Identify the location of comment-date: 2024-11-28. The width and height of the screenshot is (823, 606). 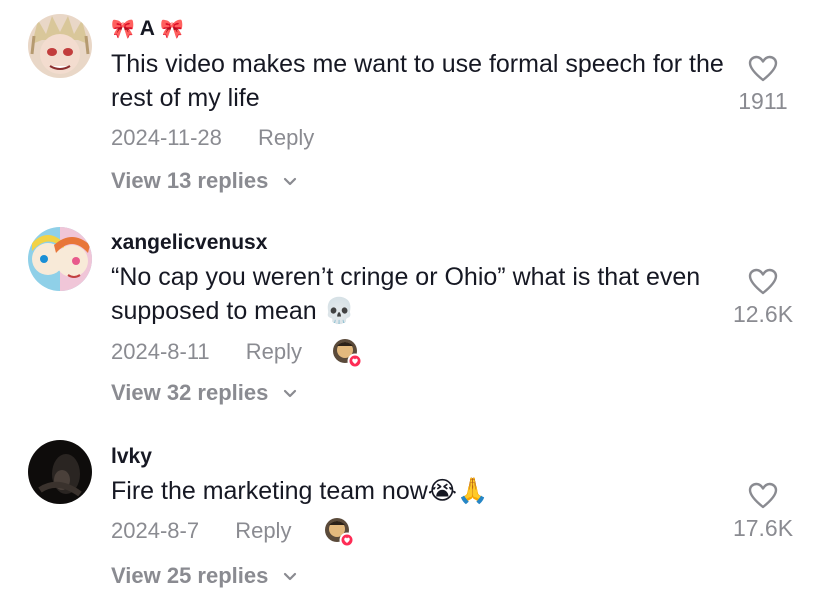
(166, 137).